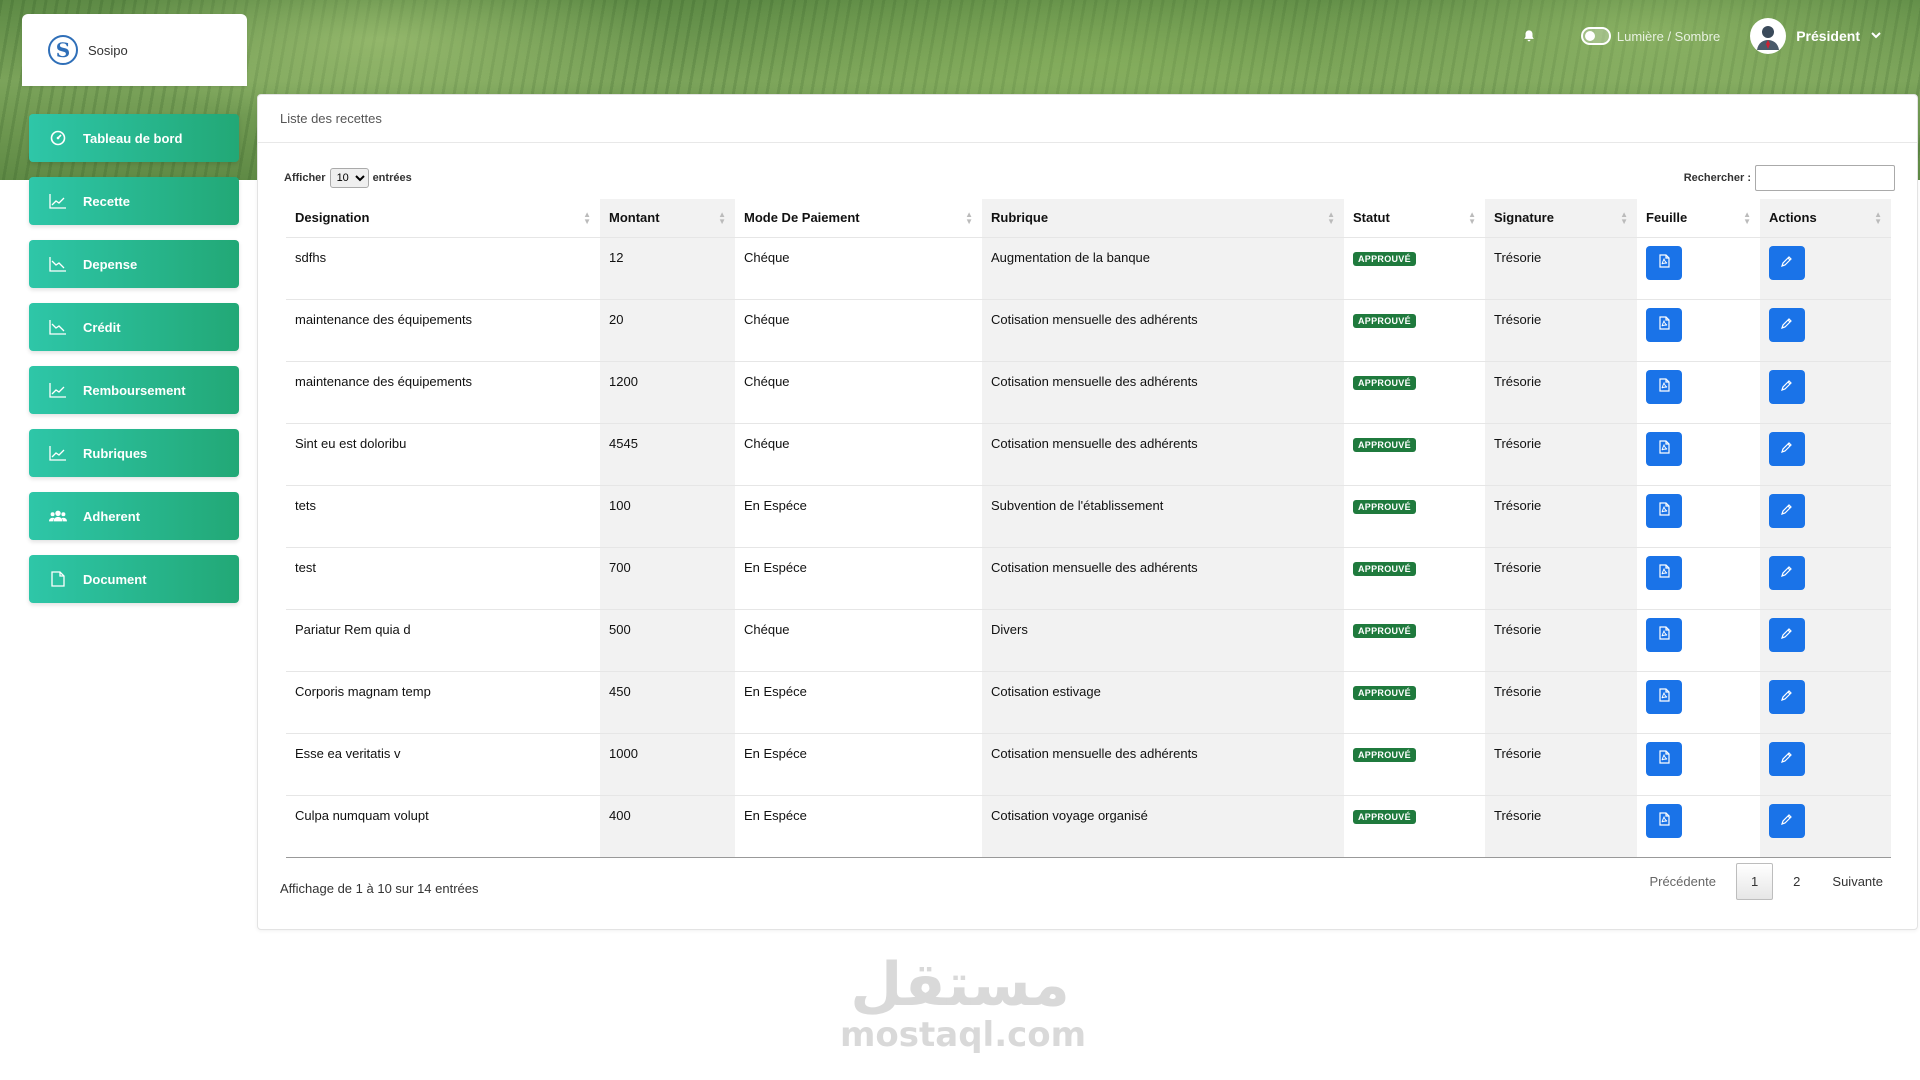 This screenshot has width=1920, height=1080. I want to click on cell-text: 12, so click(616, 257).